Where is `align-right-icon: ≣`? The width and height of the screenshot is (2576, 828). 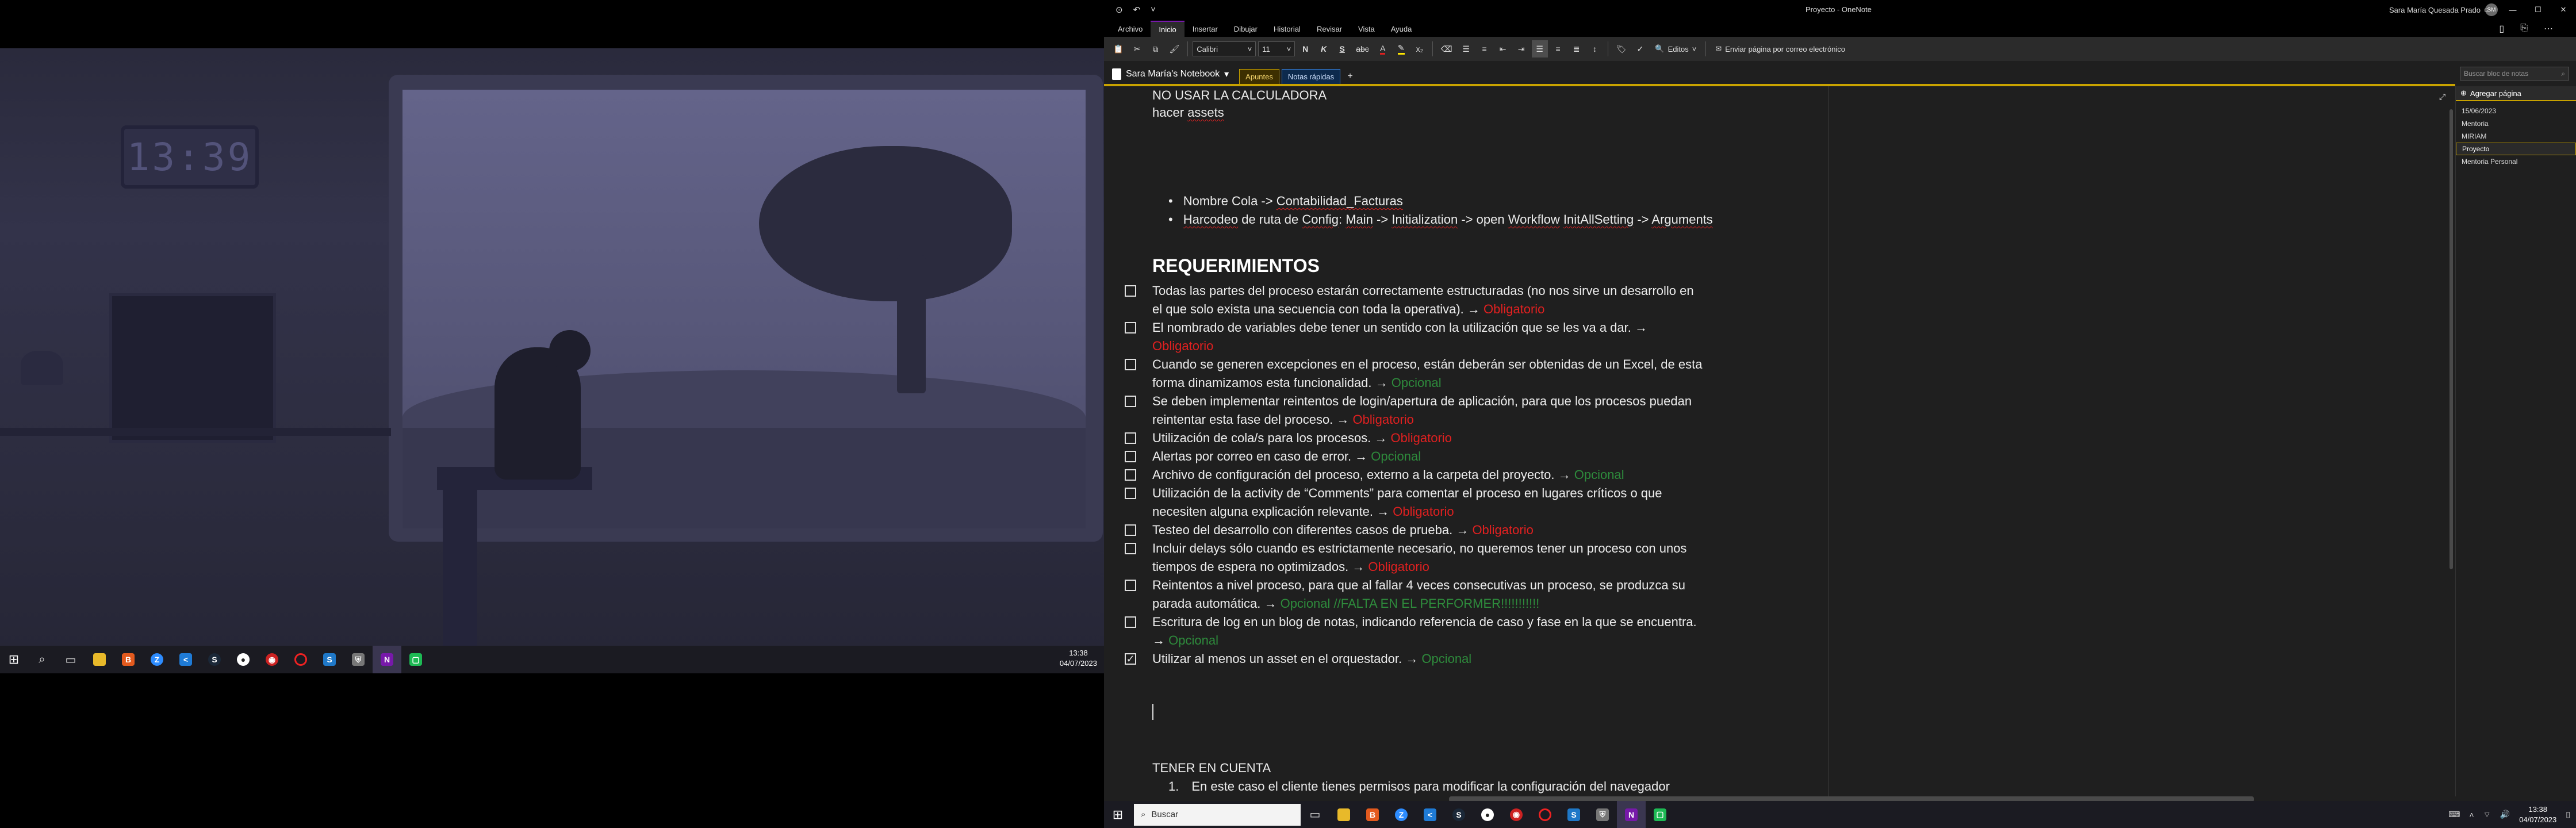 align-right-icon: ≣ is located at coordinates (1577, 48).